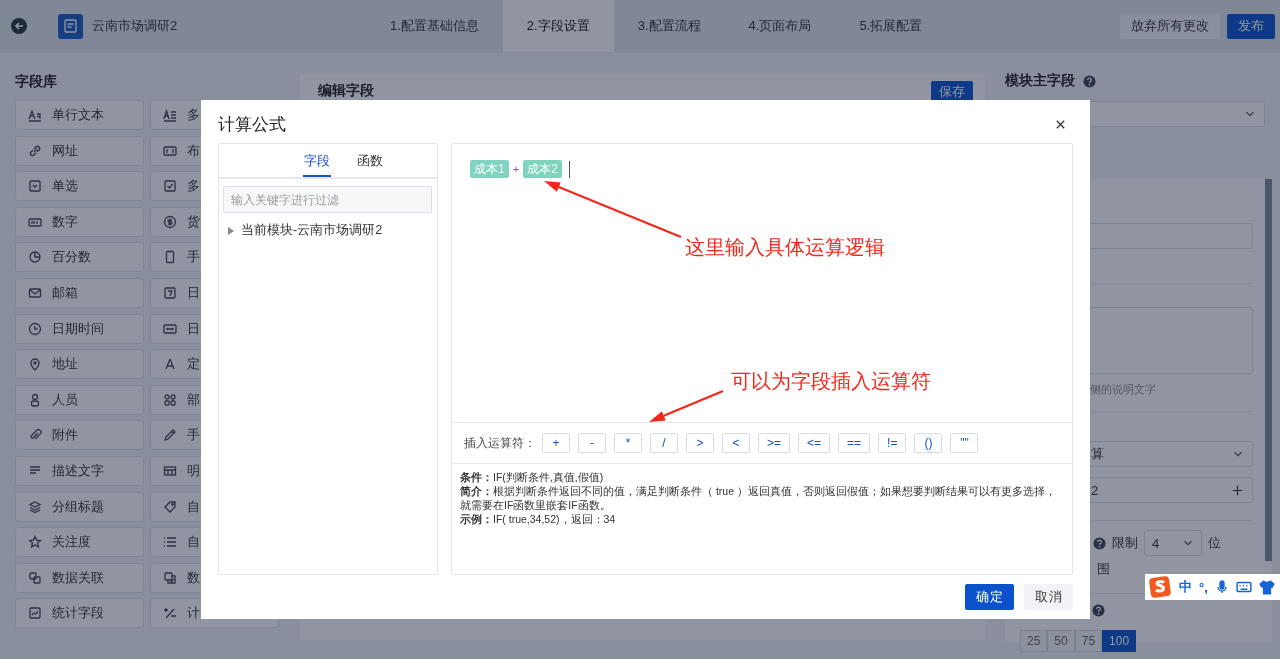 The width and height of the screenshot is (1280, 659). Describe the element at coordinates (252, 124) in the screenshot. I see `dialog-title: 计算公式` at that location.